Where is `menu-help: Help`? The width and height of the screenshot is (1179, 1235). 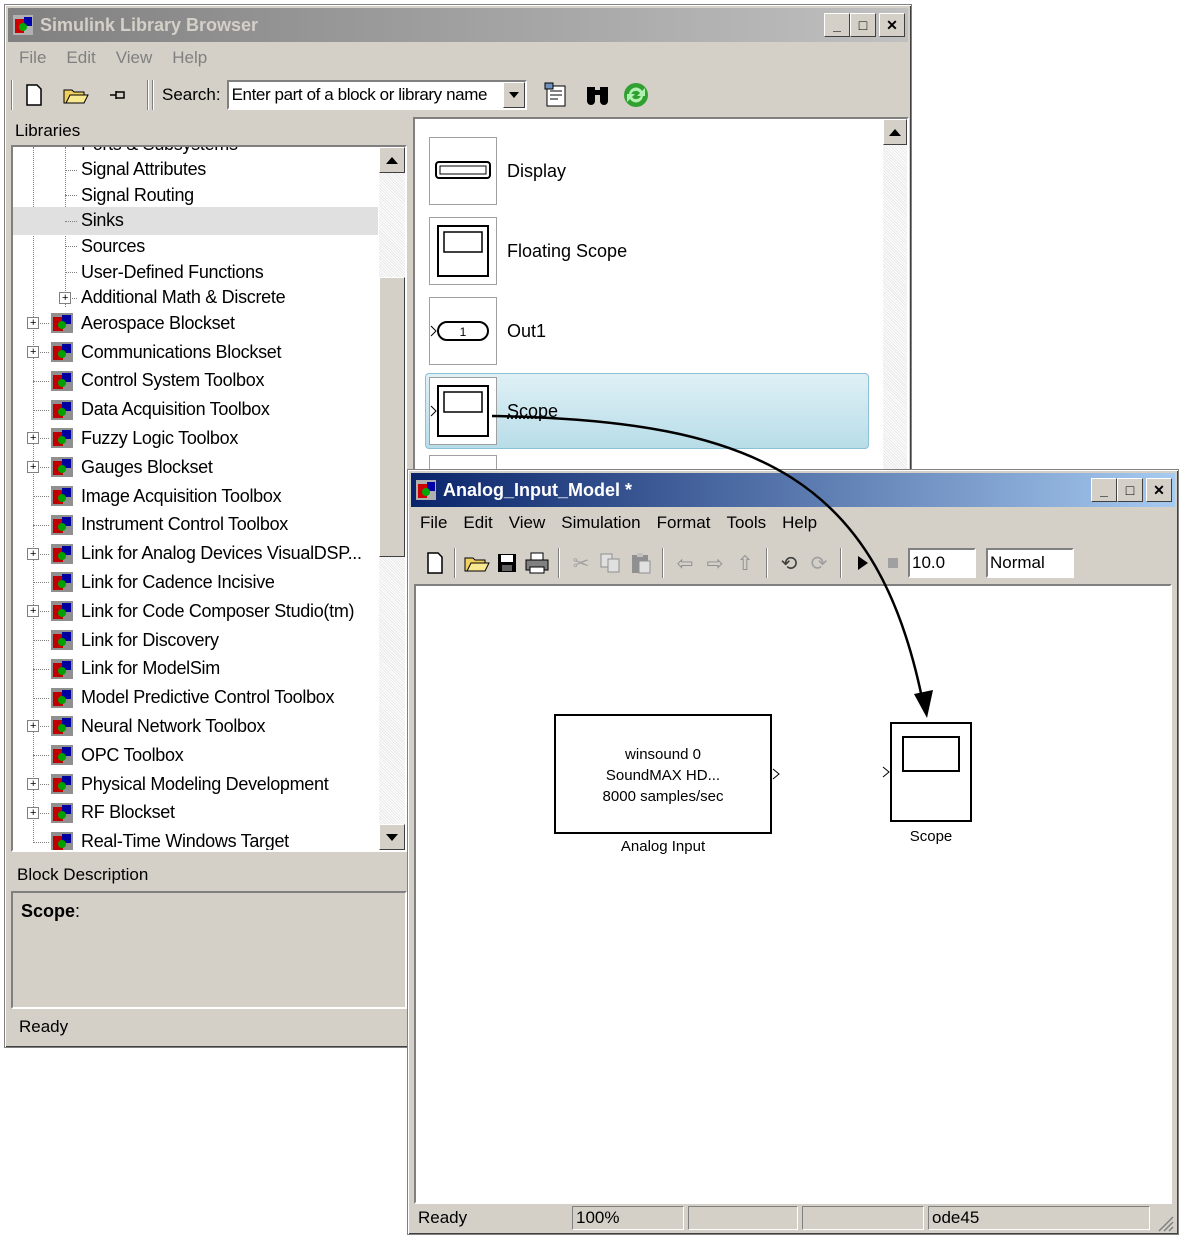 menu-help: Help is located at coordinates (189, 58).